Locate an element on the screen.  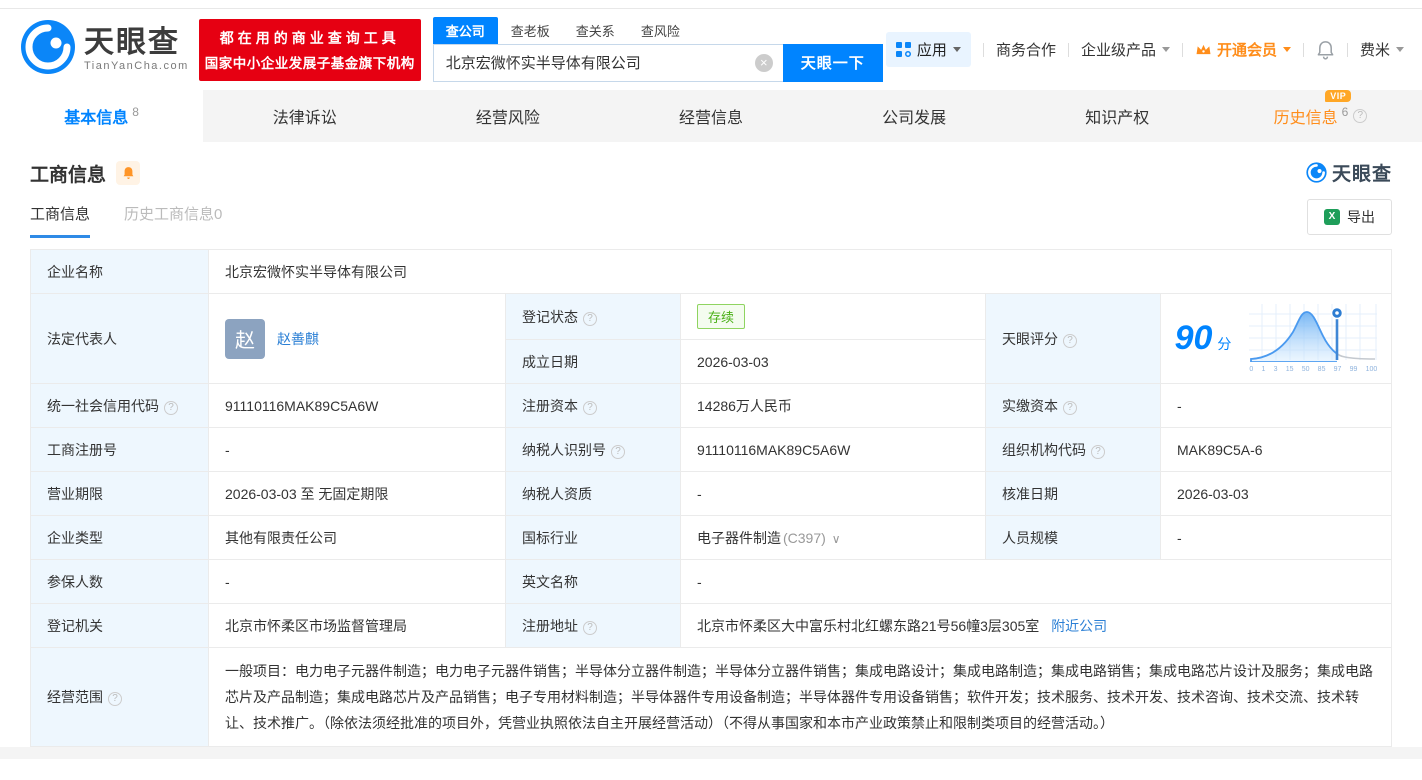
page-bottom-strip is located at coordinates (711, 753).